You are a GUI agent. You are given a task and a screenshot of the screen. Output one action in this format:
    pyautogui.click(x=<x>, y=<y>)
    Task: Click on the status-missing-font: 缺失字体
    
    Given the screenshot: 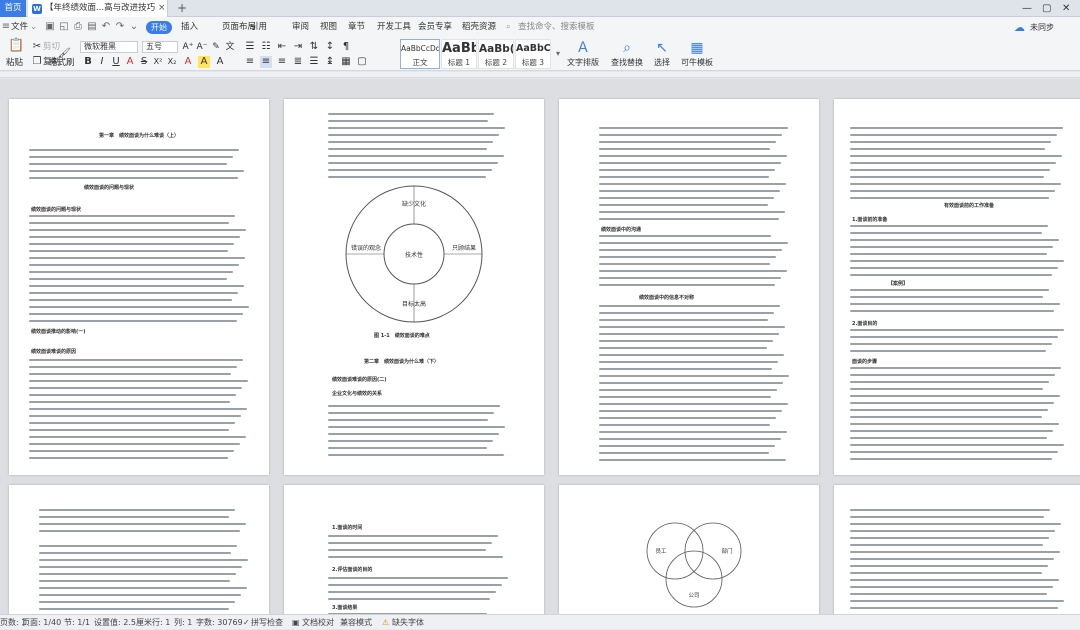 What is the action you would take?
    pyautogui.click(x=408, y=622)
    